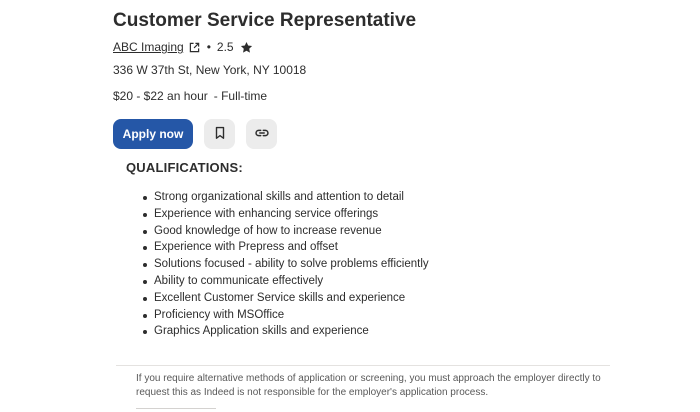  What do you see at coordinates (265, 20) in the screenshot?
I see `job-title: Customer Service Representative` at bounding box center [265, 20].